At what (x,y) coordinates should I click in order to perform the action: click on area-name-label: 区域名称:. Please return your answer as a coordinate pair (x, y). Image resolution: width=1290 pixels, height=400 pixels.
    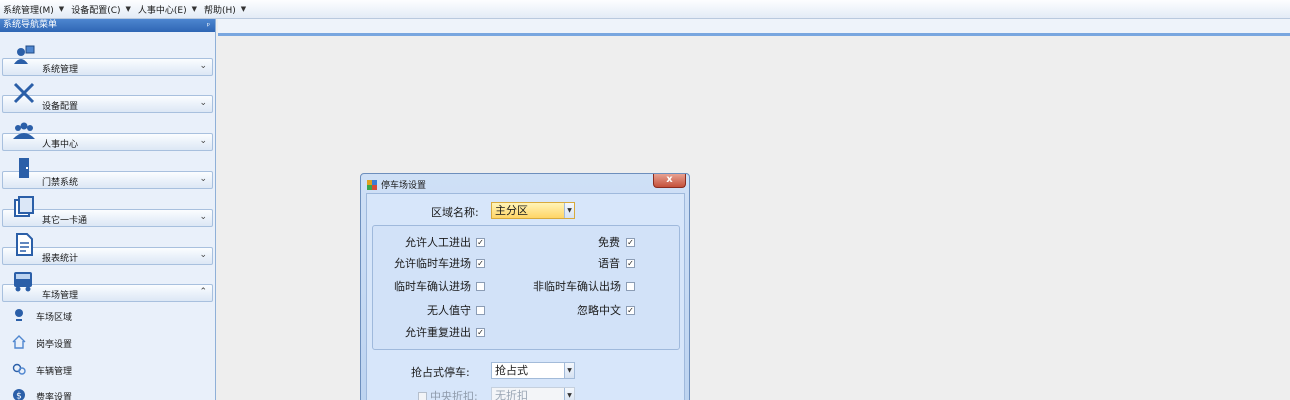
    Looking at the image, I should click on (455, 212).